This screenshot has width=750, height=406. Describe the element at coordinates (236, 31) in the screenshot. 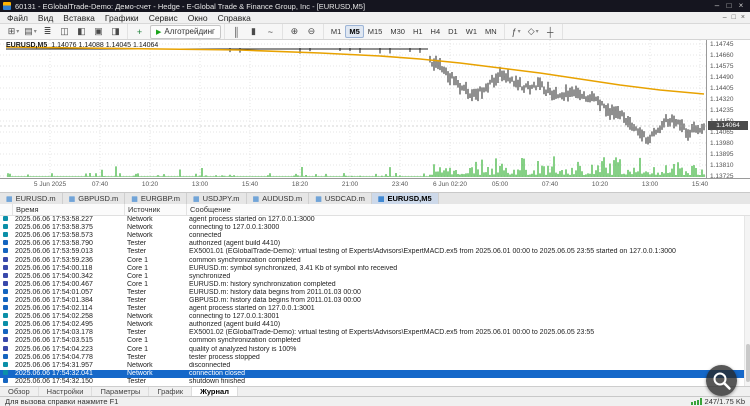

I see `bars-chart-button: ║` at that location.